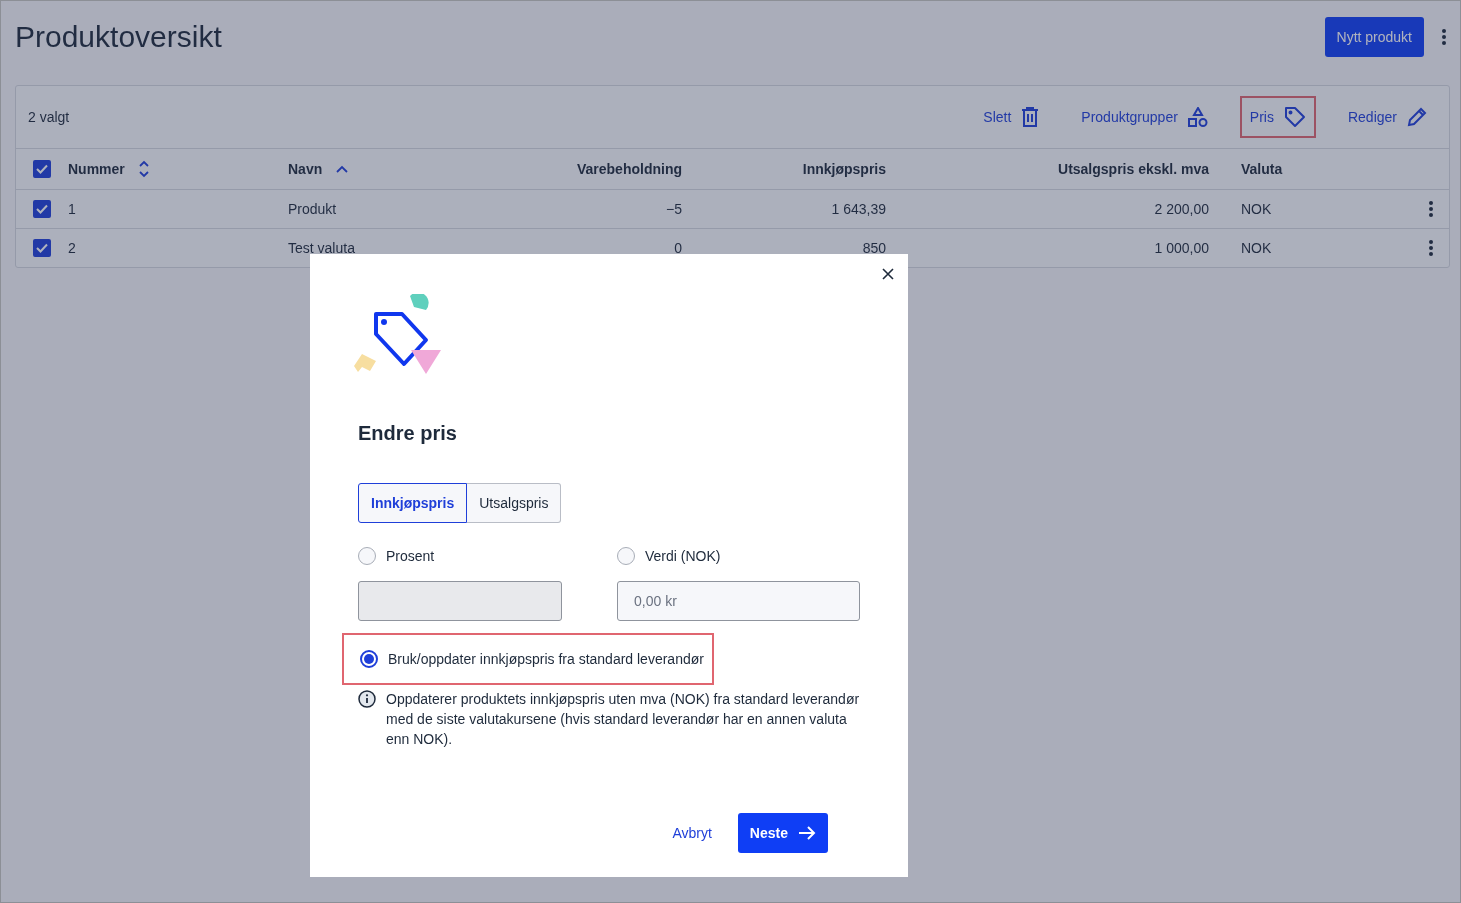  I want to click on column-header: Navn, so click(305, 169).